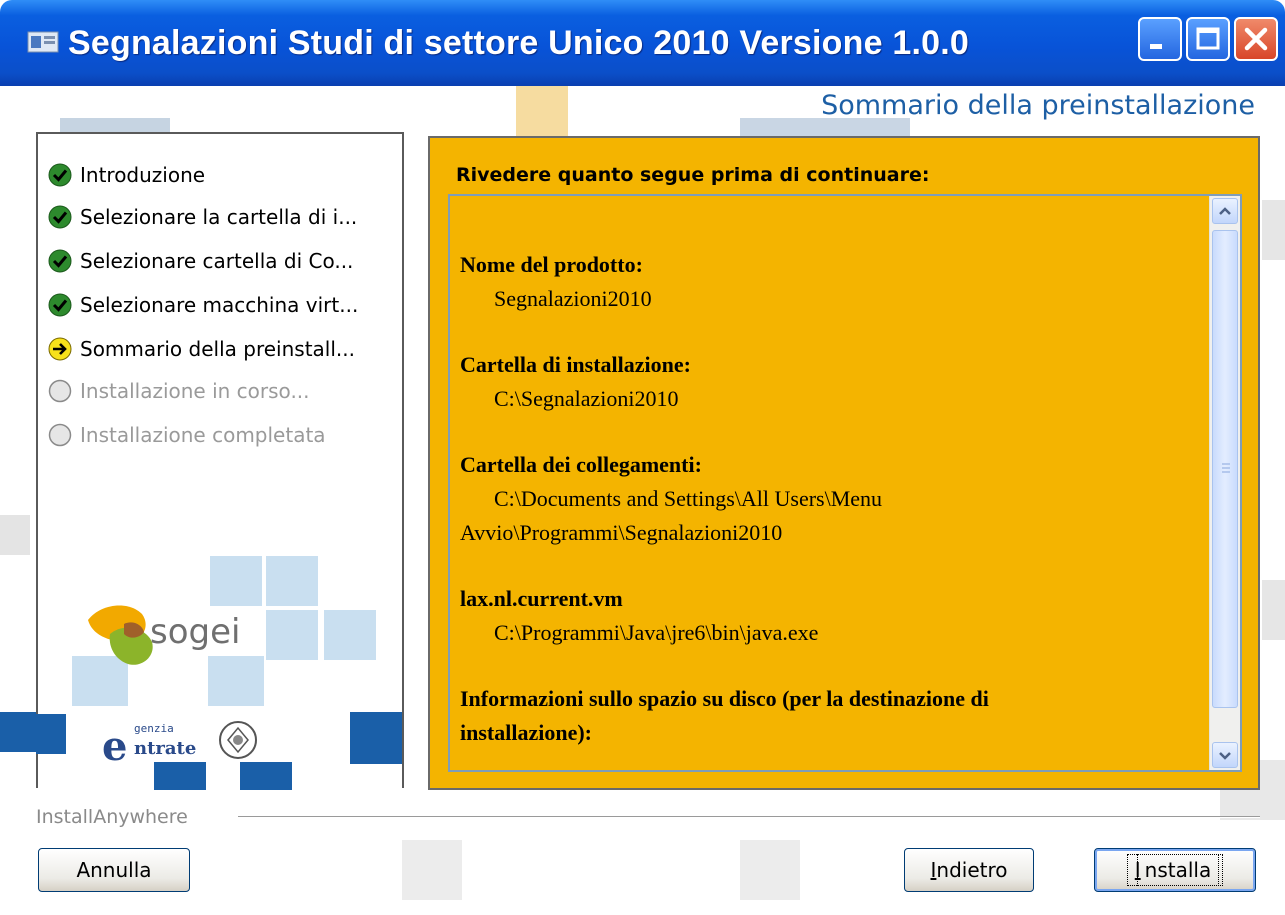 Image resolution: width=1285 pixels, height=915 pixels. I want to click on links-folder-label: Cartella dei collegamenti:, so click(581, 464).